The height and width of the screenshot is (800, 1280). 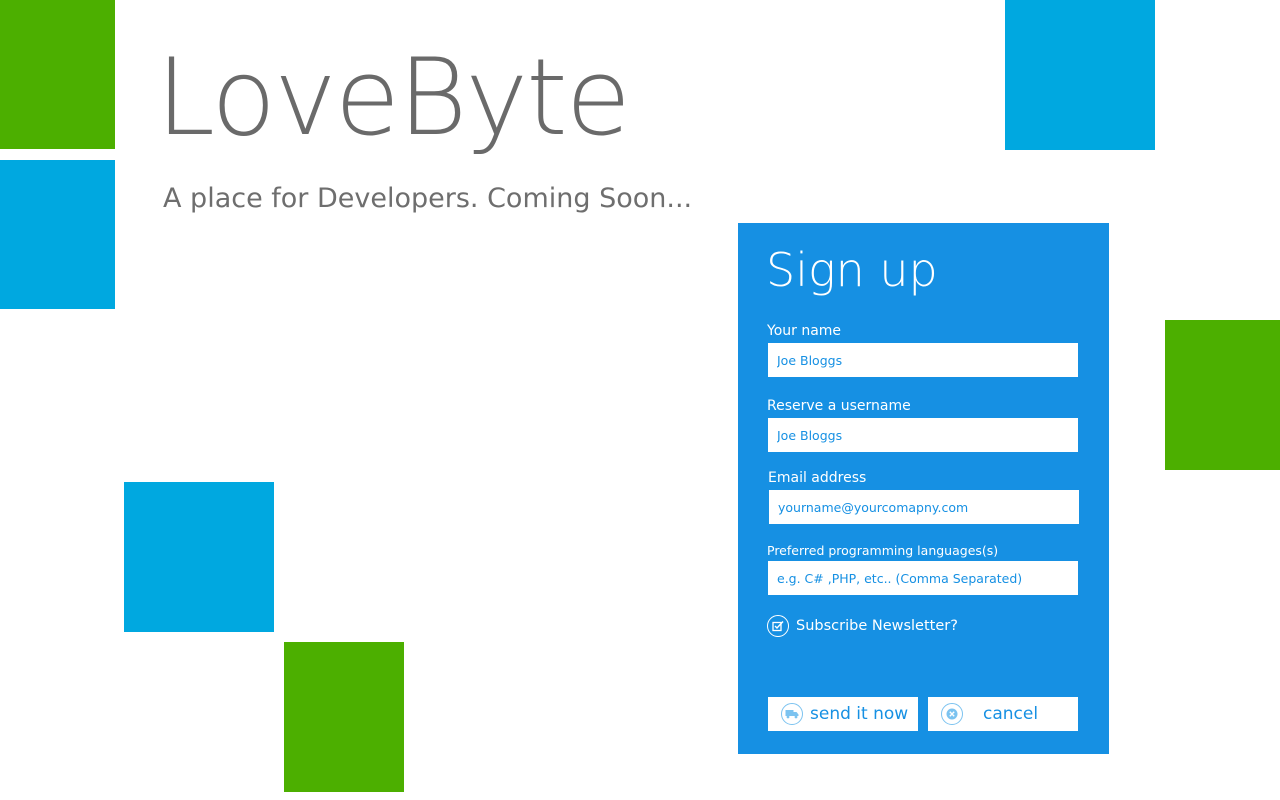 I want to click on languages-label: Preferred programming languages(s), so click(x=883, y=550).